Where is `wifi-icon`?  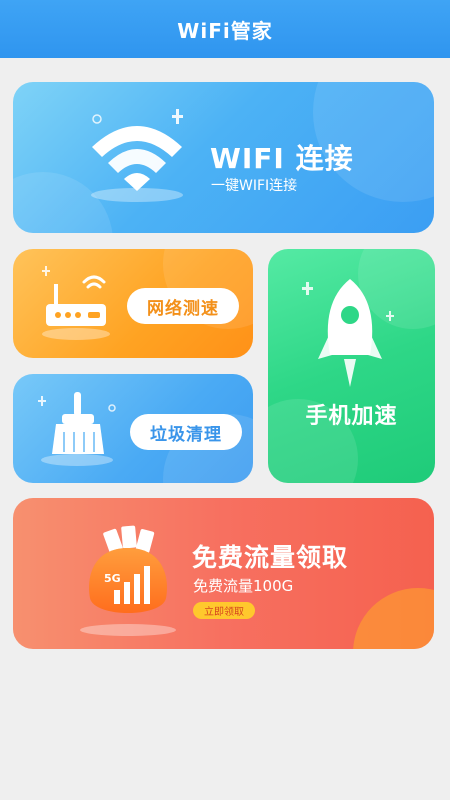 wifi-icon is located at coordinates (137, 155).